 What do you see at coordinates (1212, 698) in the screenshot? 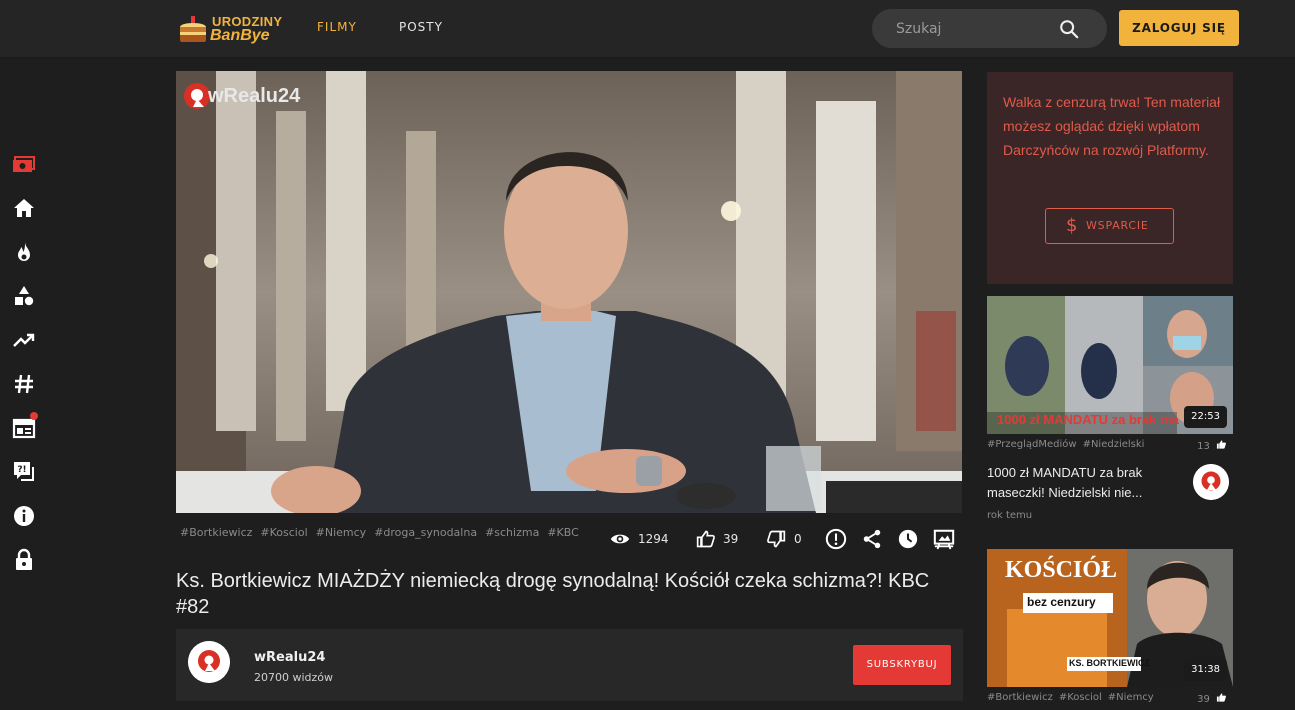
I see `card-likes: 39` at bounding box center [1212, 698].